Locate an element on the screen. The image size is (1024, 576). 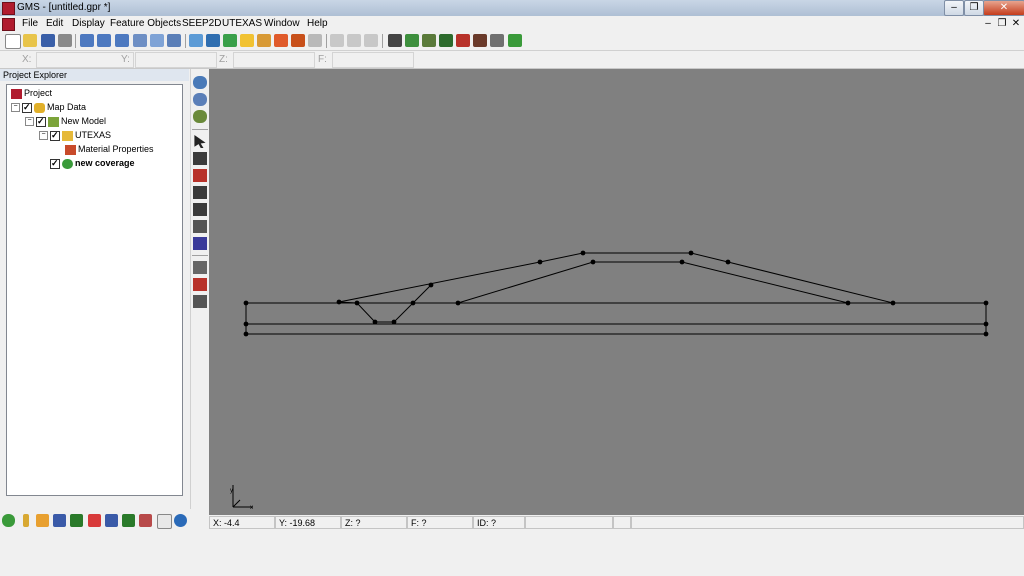
menu-file: File is located at coordinates (30, 23).